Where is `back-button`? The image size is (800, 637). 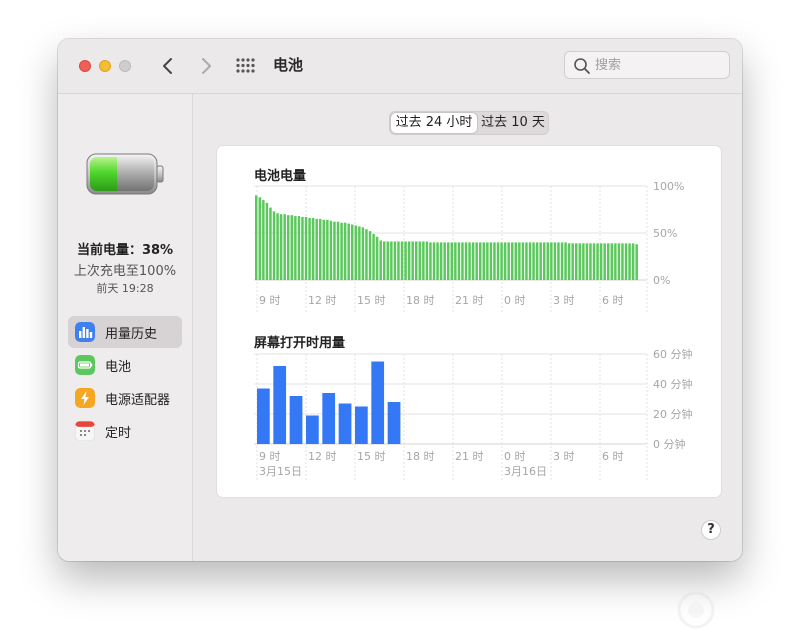 back-button is located at coordinates (168, 66).